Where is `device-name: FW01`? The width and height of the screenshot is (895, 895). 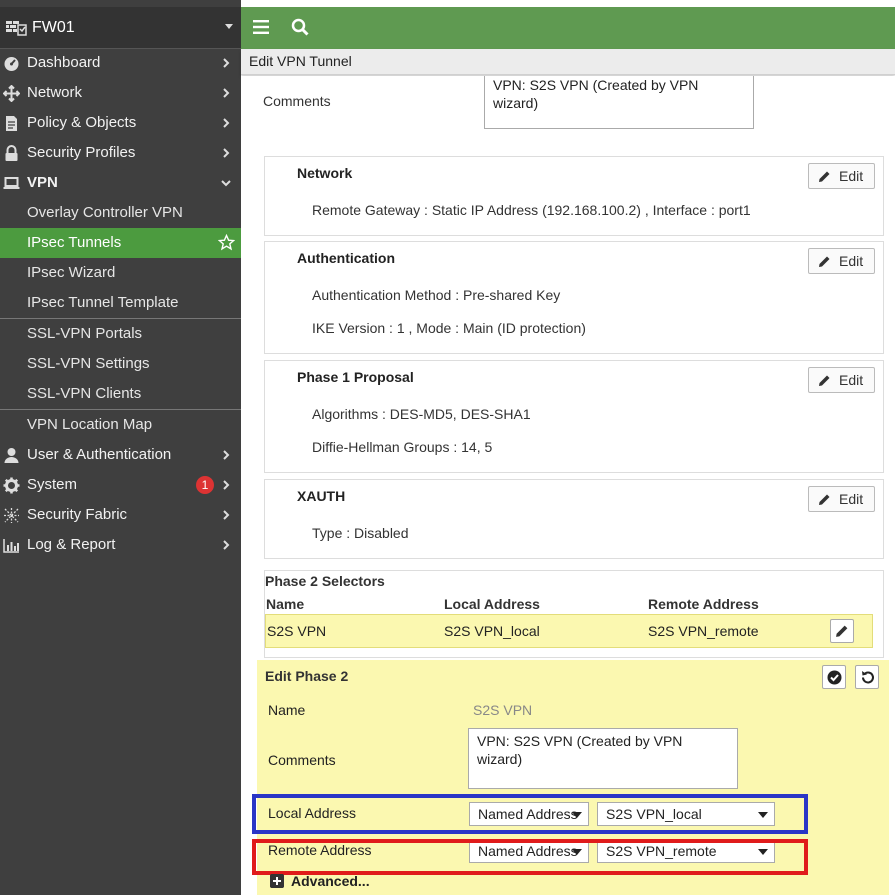 device-name: FW01 is located at coordinates (53, 27).